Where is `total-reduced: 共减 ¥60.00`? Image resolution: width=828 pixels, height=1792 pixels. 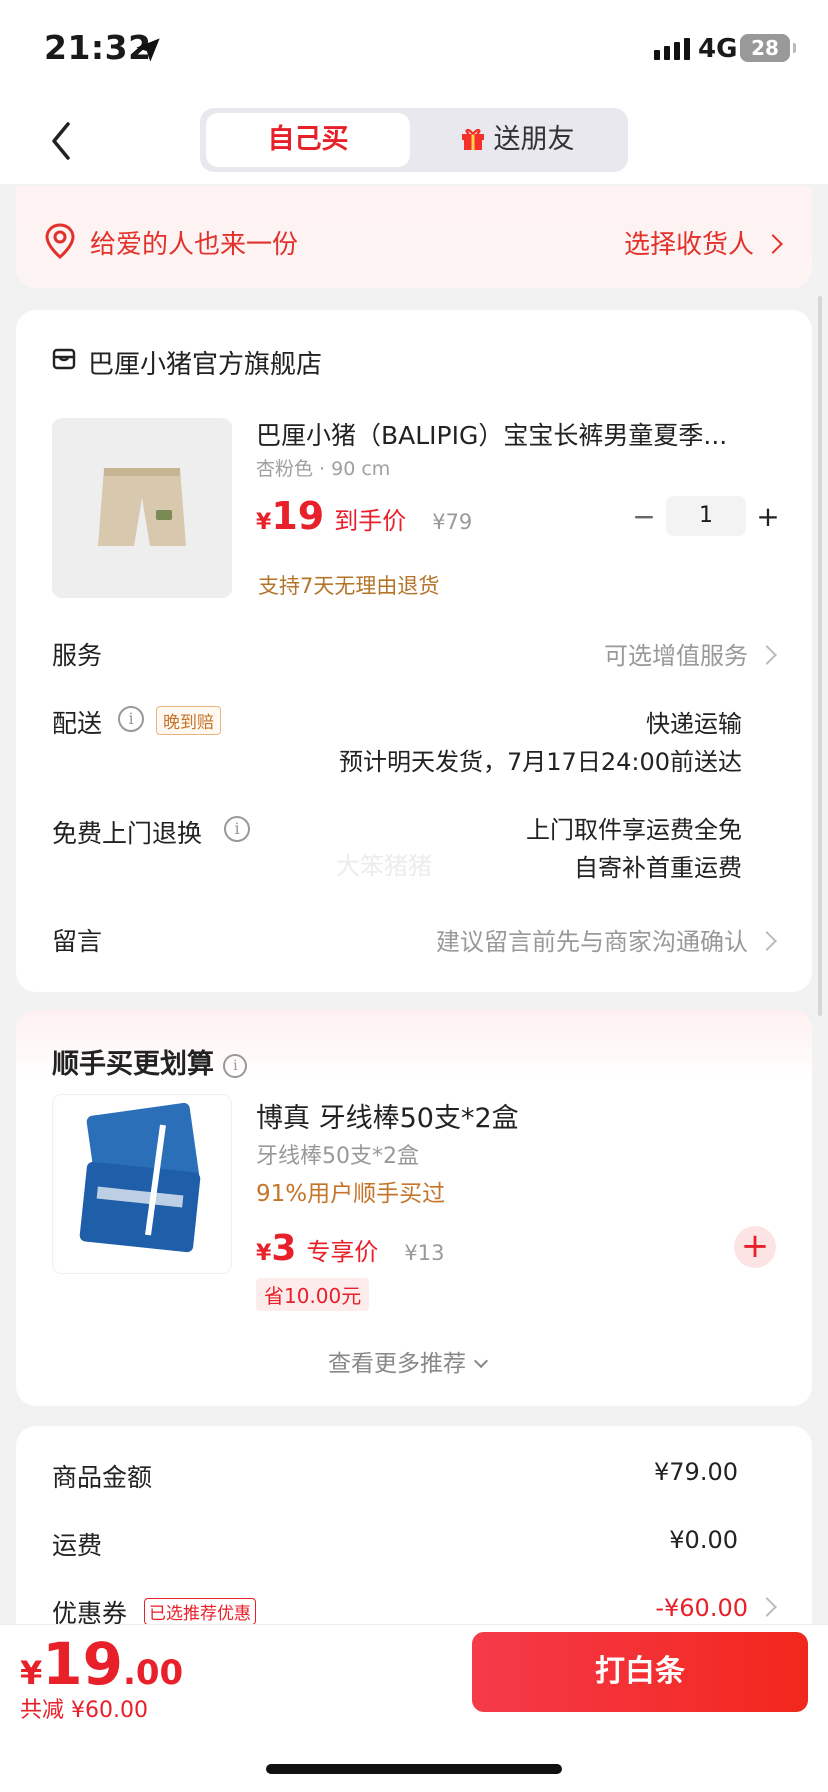 total-reduced: 共减 ¥60.00 is located at coordinates (84, 1710).